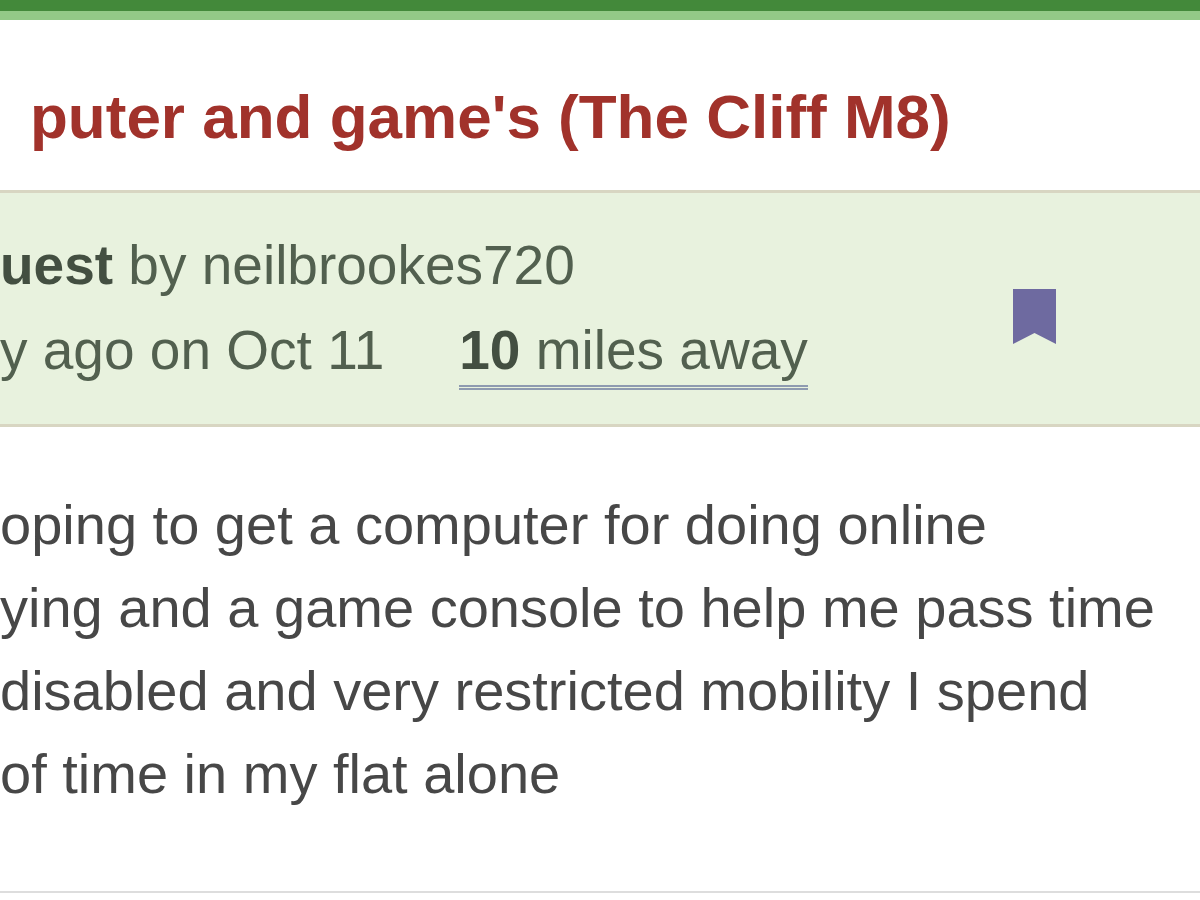  I want to click on post-title: puter and game's (The Cliff M8), so click(490, 117).